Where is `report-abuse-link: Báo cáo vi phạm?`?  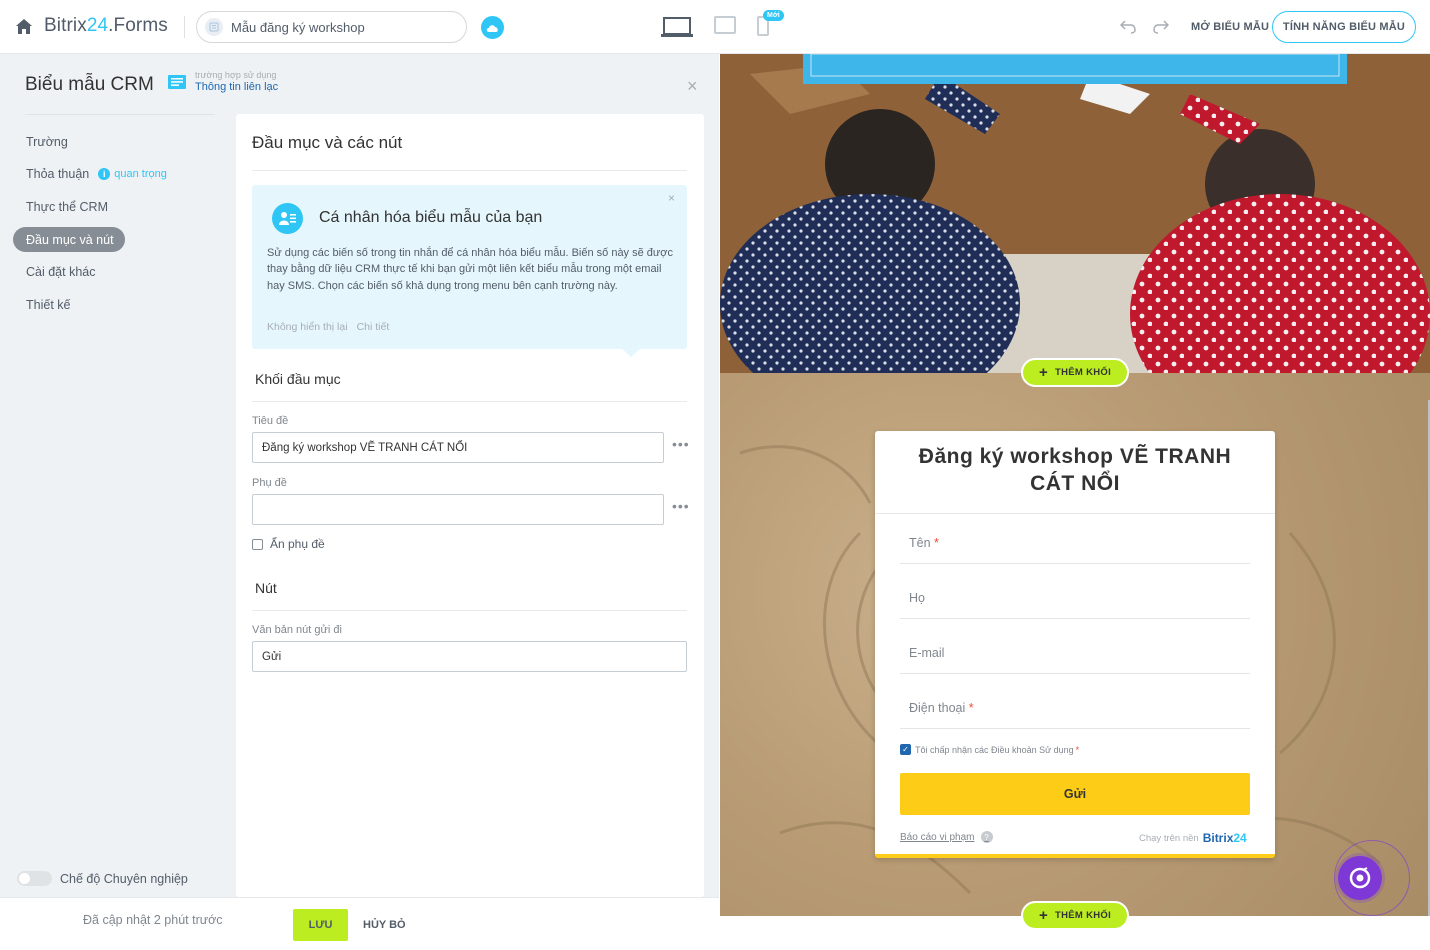
report-abuse-link: Báo cáo vi phạm? is located at coordinates (946, 837).